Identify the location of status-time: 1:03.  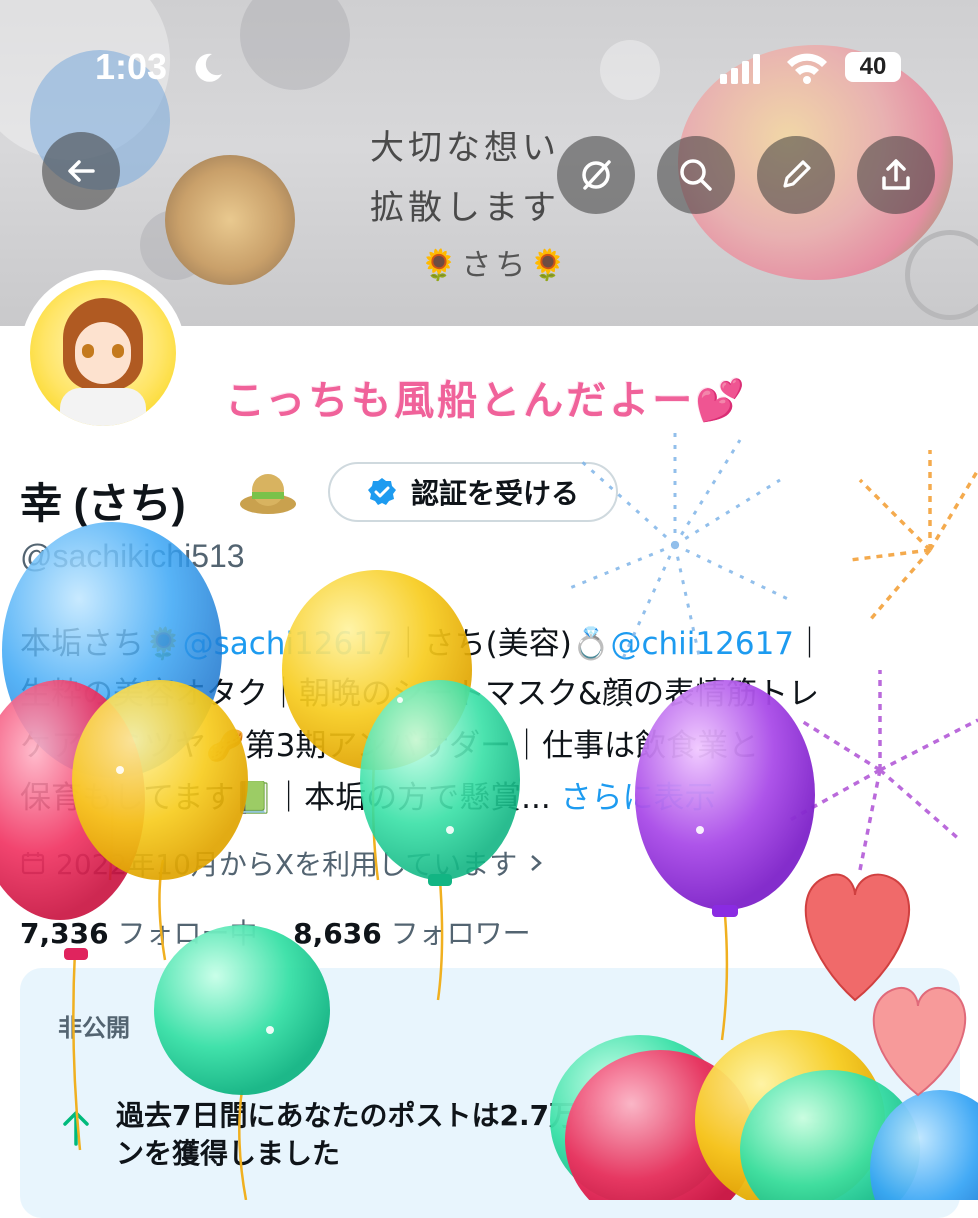
(131, 66).